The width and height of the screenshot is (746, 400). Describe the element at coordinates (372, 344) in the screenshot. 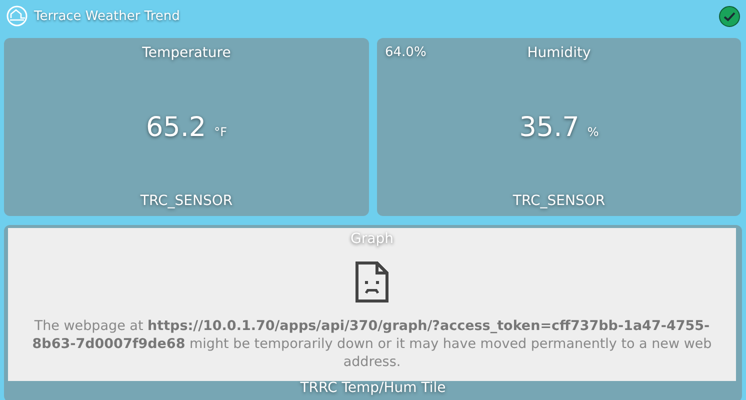

I see `error-message: The webpage at https://10.0.1.70/apps/api/370/graph/?access_token=cff737bb-1a47-4755-8b63-7d0007f9de68 might be temporarily down or it may have moved permanently to a new web address.` at that location.